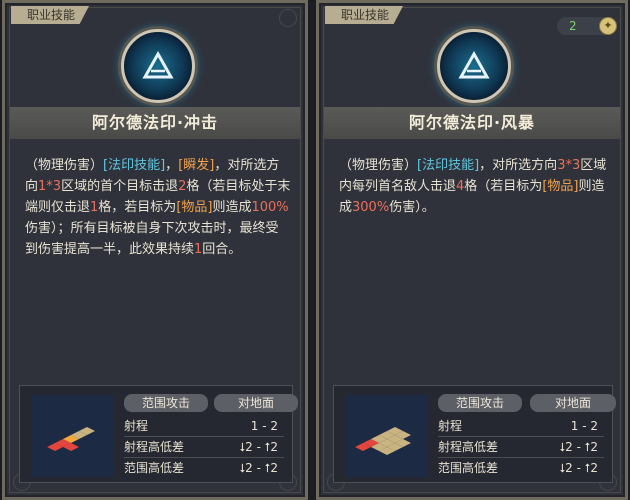  What do you see at coordinates (50, 186) in the screenshot?
I see `desc-highlight: 1*3` at bounding box center [50, 186].